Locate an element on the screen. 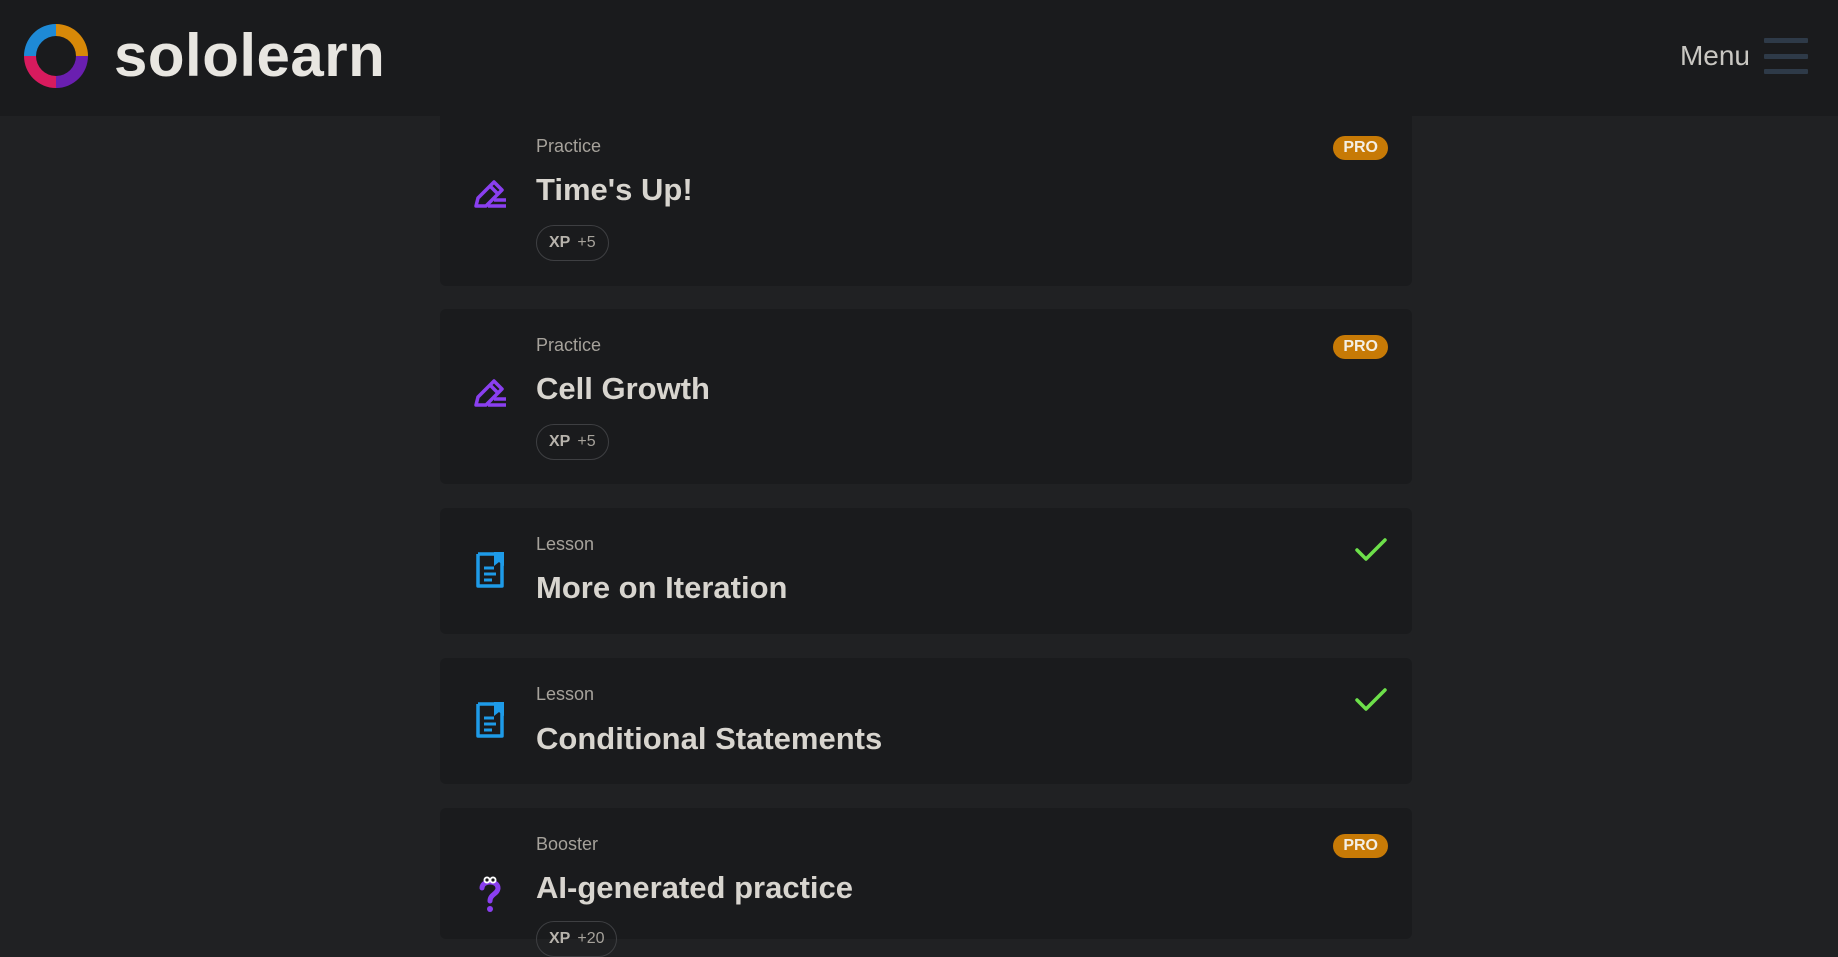 This screenshot has height=957, width=1838. xp-reward-chip: XP +20 is located at coordinates (577, 939).